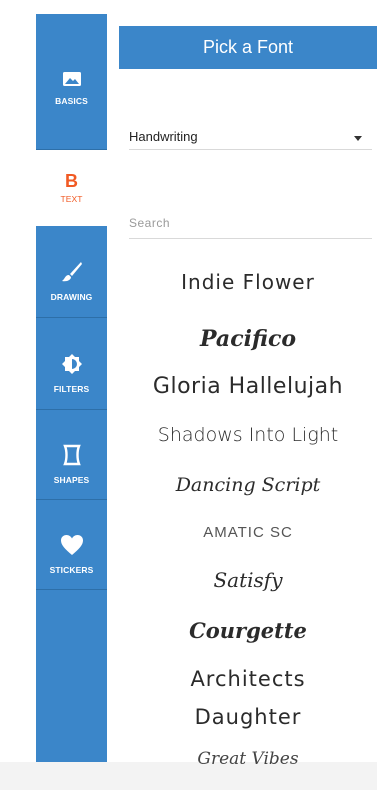 The width and height of the screenshot is (377, 790). What do you see at coordinates (248, 386) in the screenshot?
I see `font-option-gloria-hallelujah: Gloria Hallelujah` at bounding box center [248, 386].